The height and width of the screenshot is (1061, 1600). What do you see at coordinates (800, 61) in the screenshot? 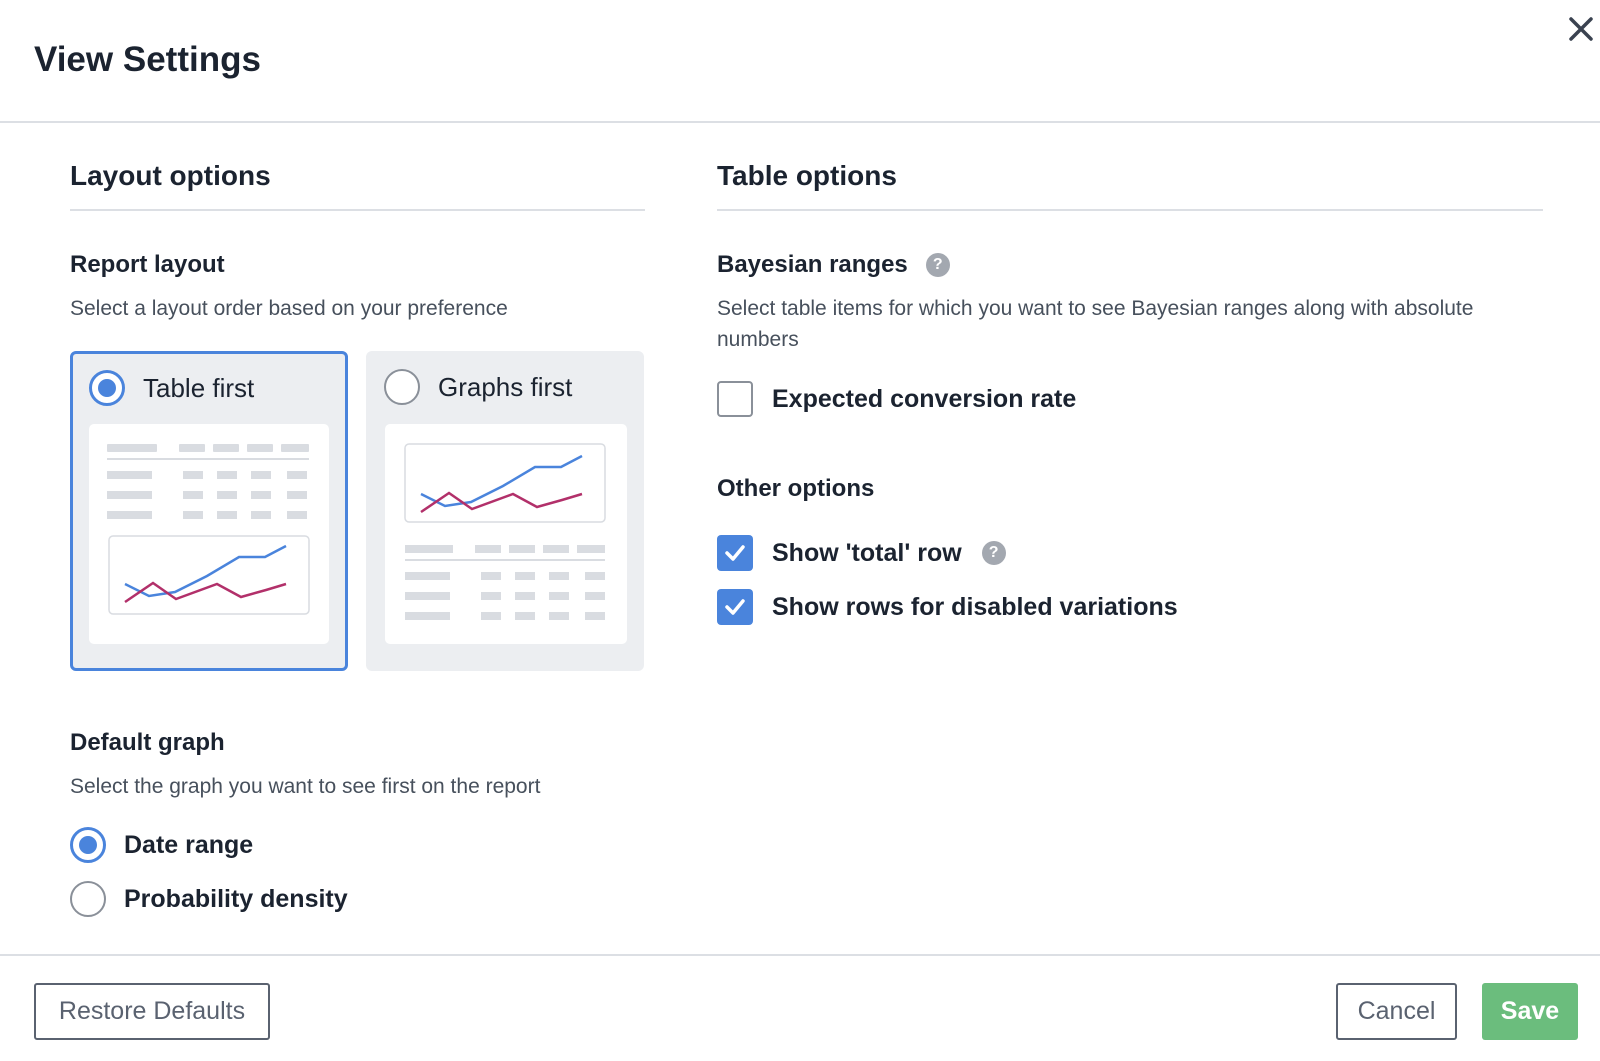
I see `modal-header: View Settings` at bounding box center [800, 61].